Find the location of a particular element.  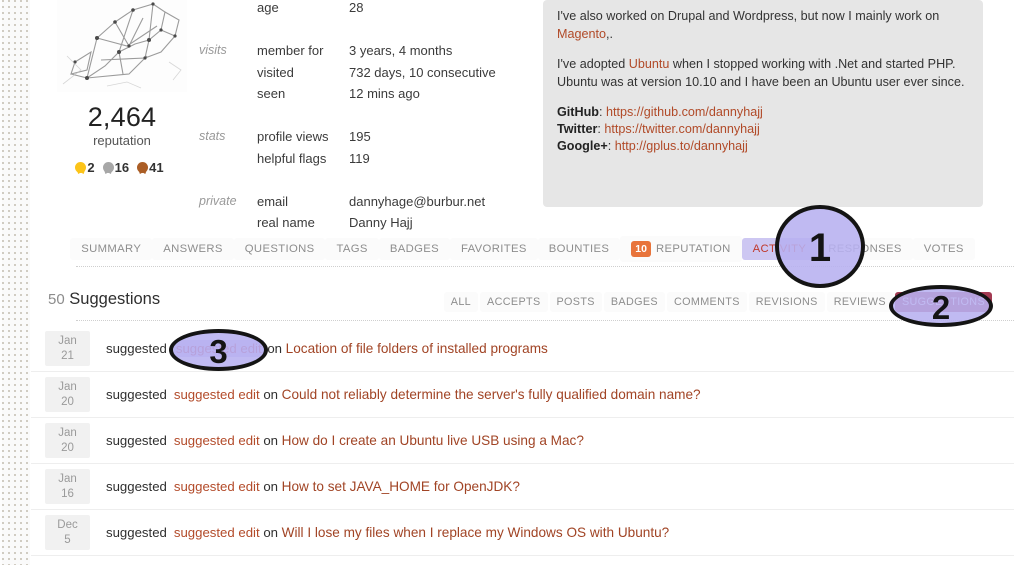

stats-row: private email dannyhage@burbur.net is located at coordinates (364, 205).